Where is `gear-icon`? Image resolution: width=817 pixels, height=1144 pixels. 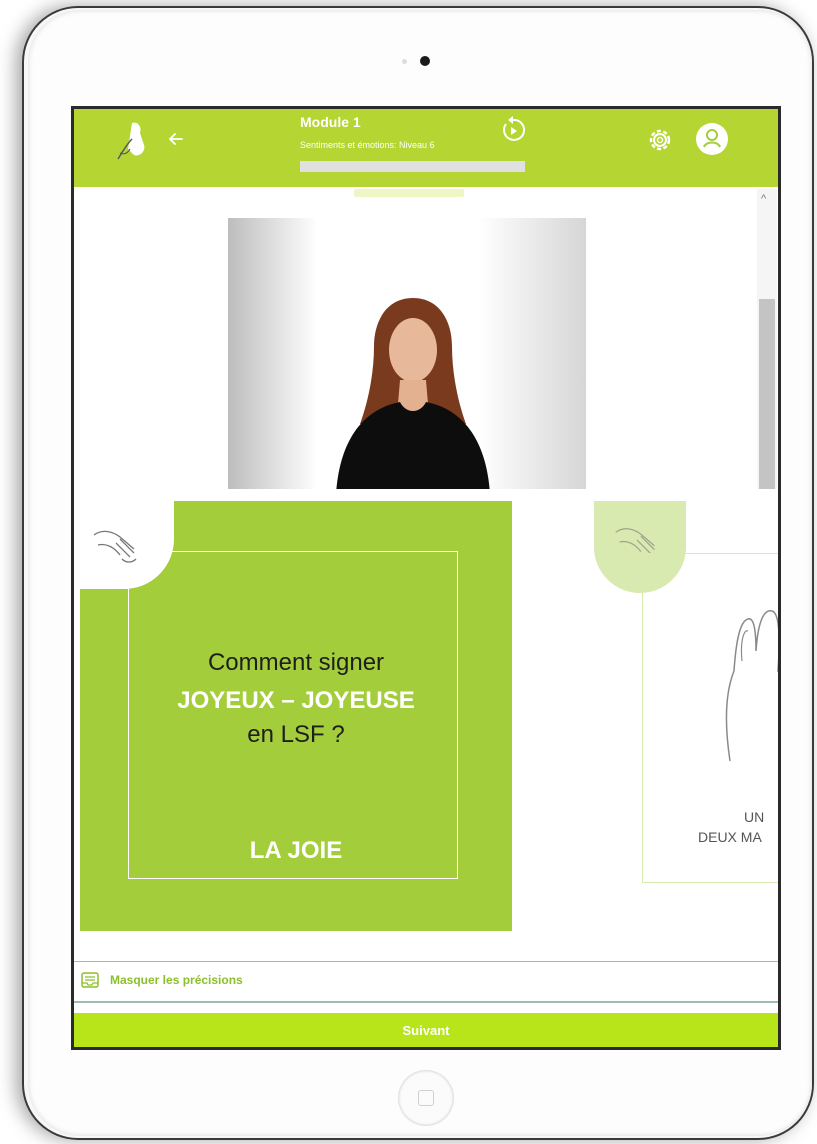 gear-icon is located at coordinates (660, 140).